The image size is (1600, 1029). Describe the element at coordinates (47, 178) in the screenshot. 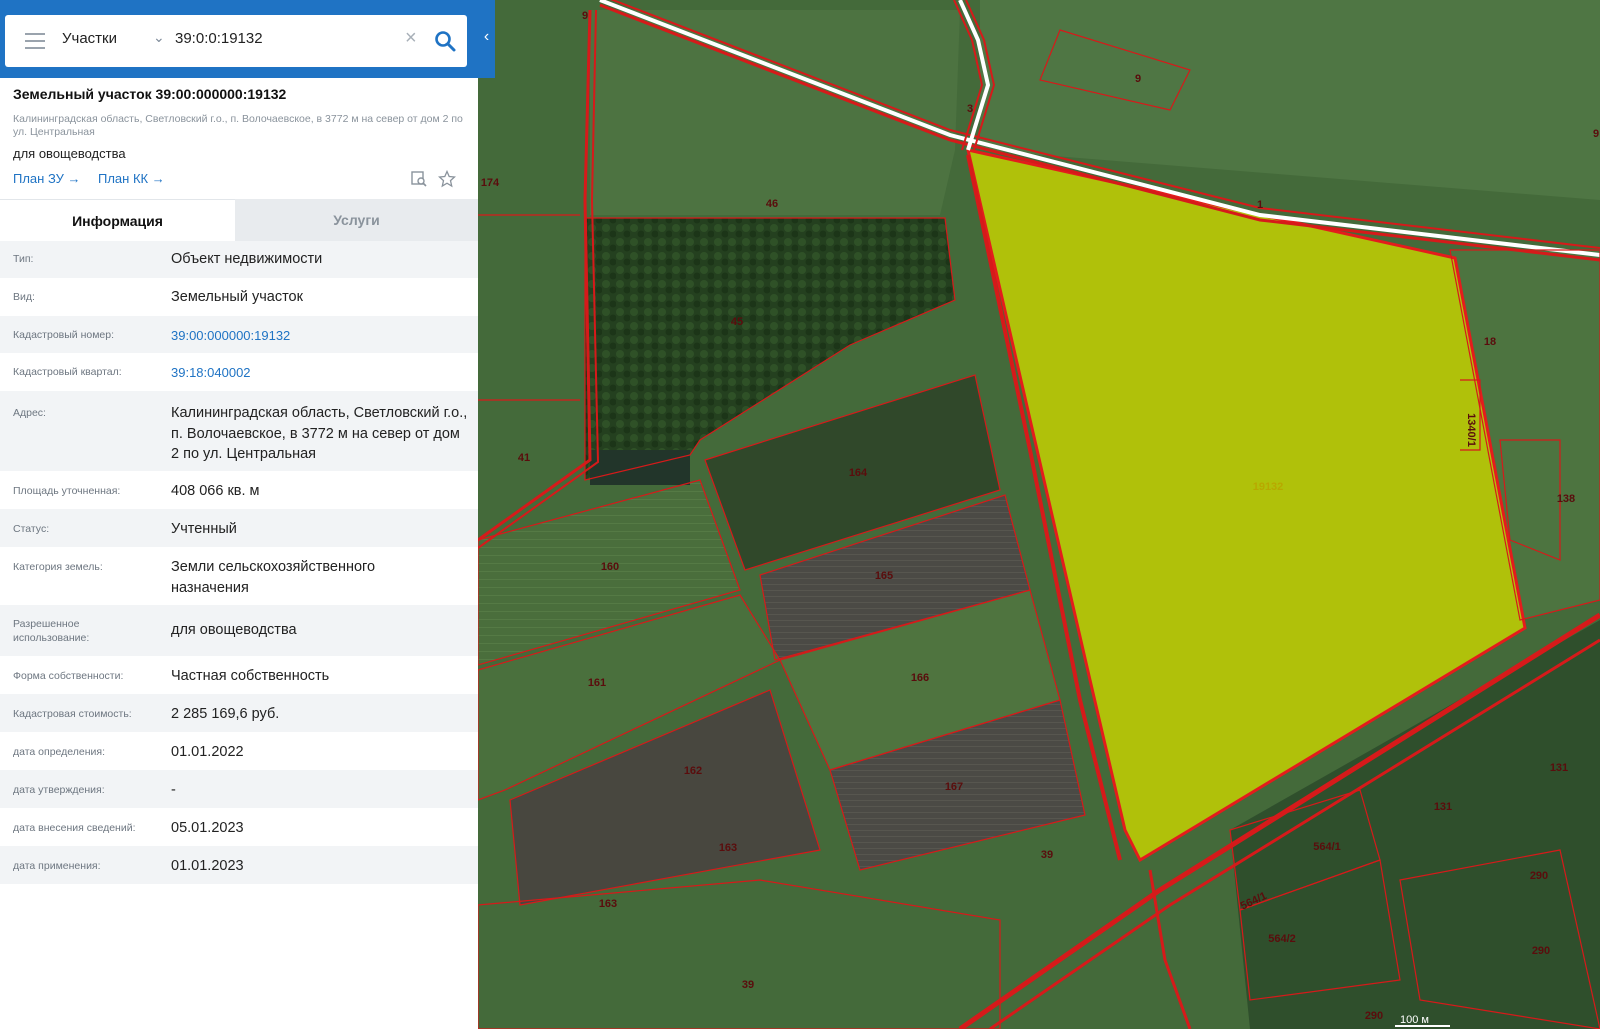

I see `plan-zu-link: План ЗУ →` at that location.